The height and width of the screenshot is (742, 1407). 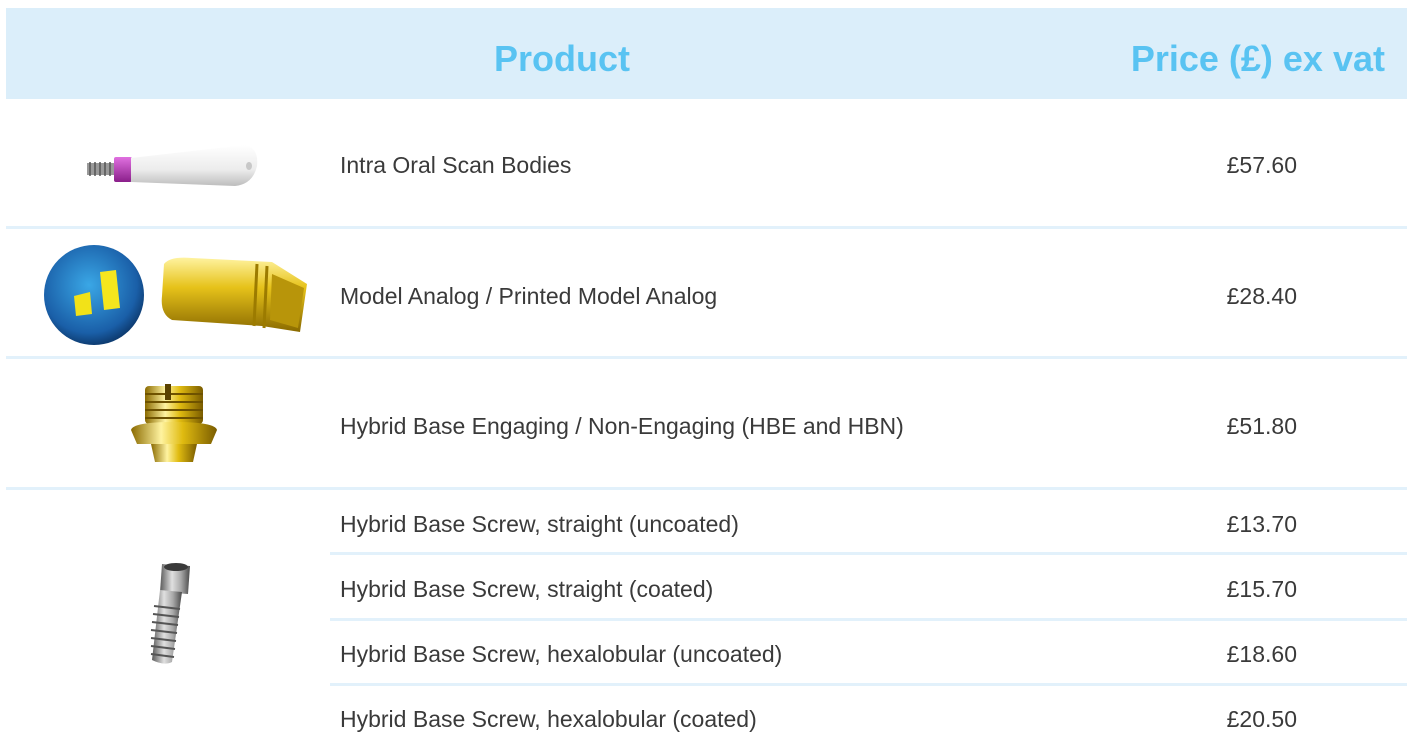 I want to click on price-column-header: Price (£) ex vat, so click(x=1257, y=58).